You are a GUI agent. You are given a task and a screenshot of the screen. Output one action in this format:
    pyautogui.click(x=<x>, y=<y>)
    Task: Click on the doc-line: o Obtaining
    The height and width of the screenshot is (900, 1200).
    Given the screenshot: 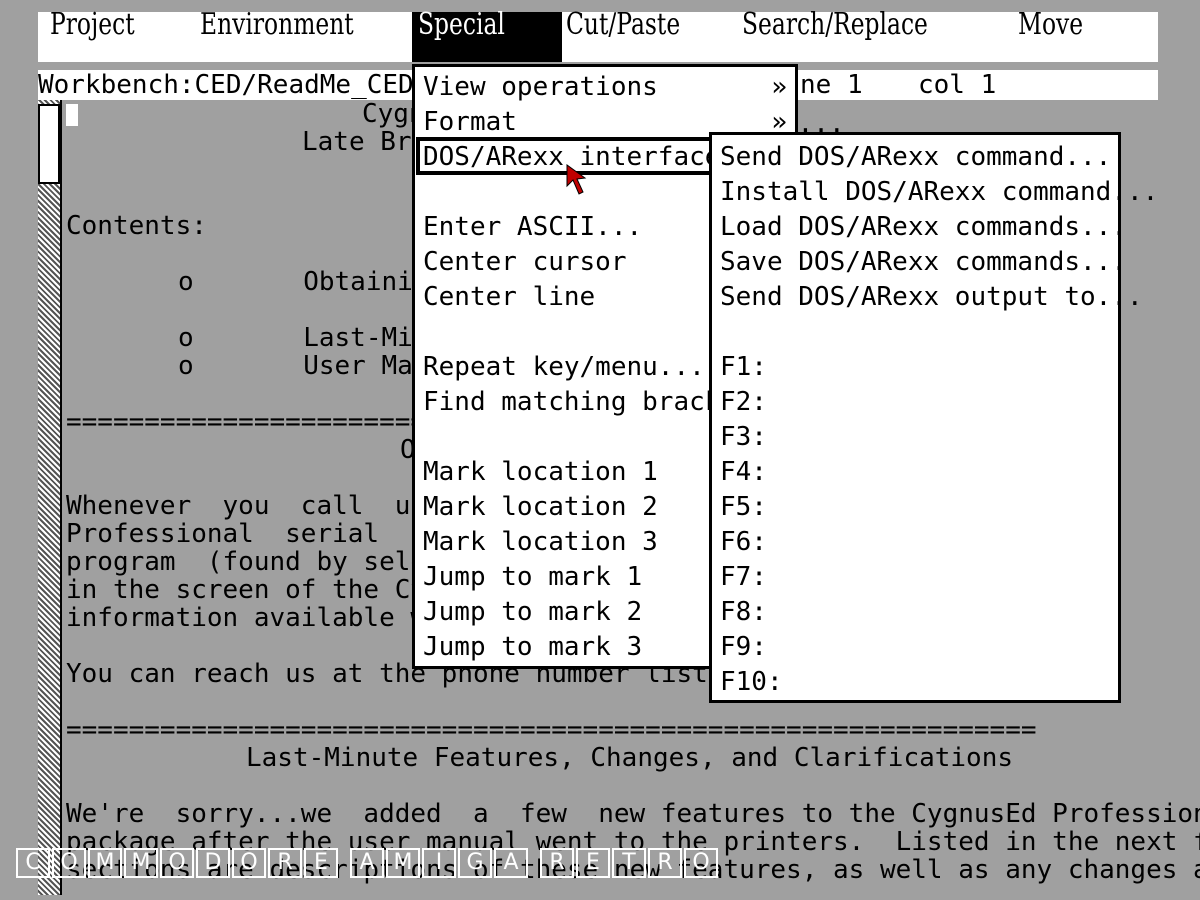 What is the action you would take?
    pyautogui.click(x=311, y=282)
    